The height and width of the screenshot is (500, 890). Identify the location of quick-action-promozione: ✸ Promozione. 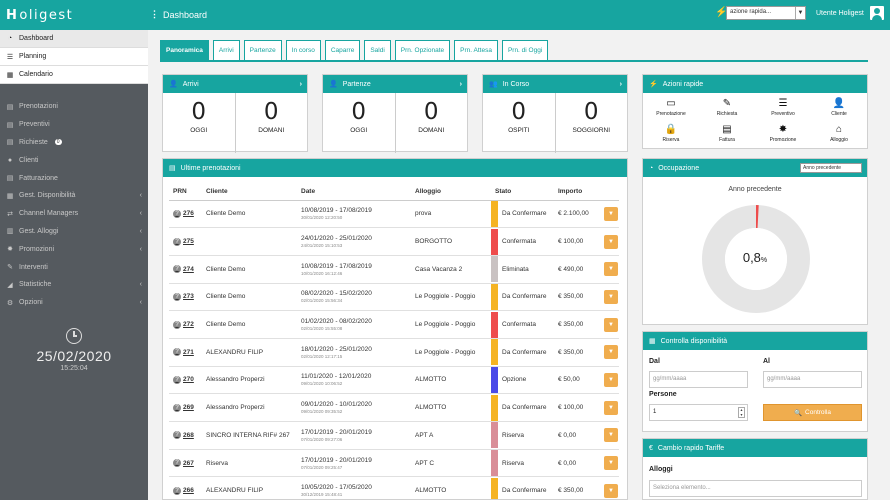
(783, 134).